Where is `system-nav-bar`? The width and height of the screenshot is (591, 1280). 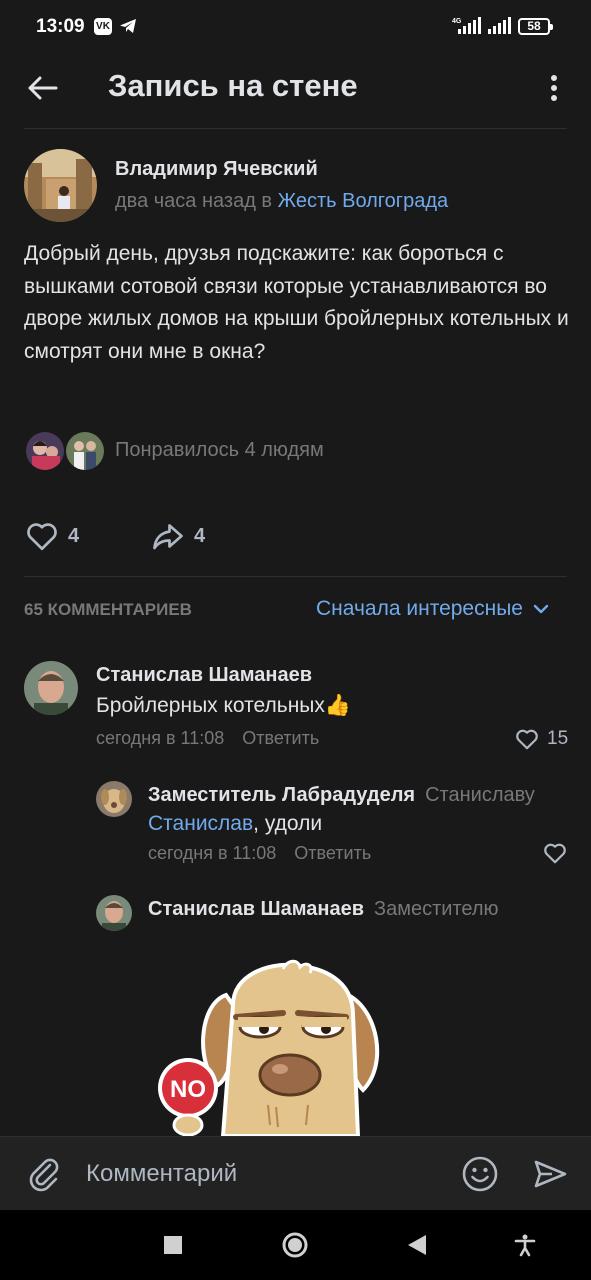
system-nav-bar is located at coordinates (295, 1245).